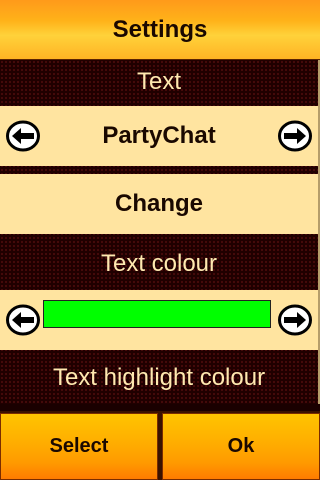 The width and height of the screenshot is (320, 480). I want to click on ok-label: Ok, so click(241, 446).